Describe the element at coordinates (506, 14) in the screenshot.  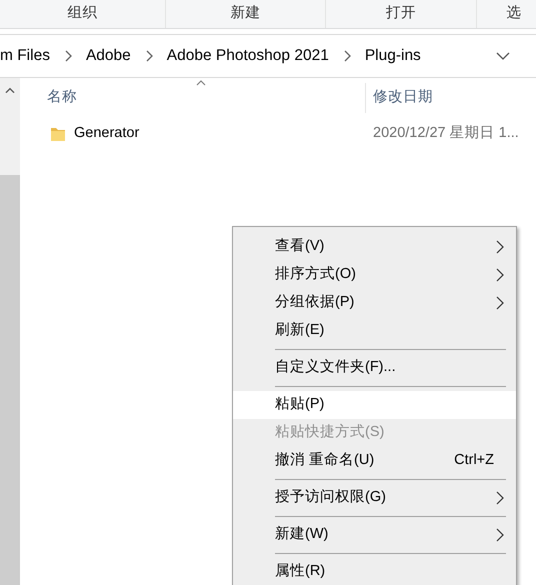
I see `toolbar-button: 选` at that location.